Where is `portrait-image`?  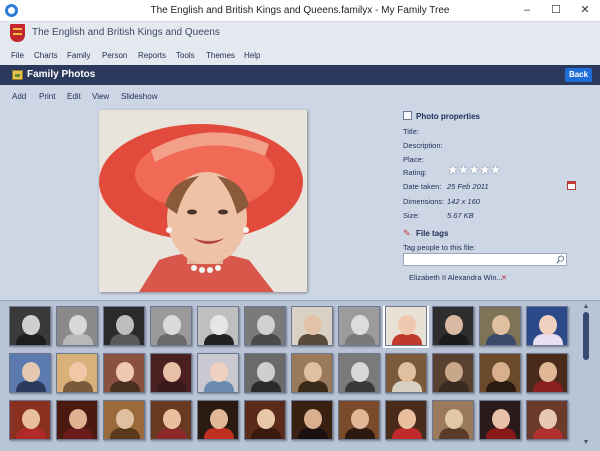 portrait-image is located at coordinates (203, 201).